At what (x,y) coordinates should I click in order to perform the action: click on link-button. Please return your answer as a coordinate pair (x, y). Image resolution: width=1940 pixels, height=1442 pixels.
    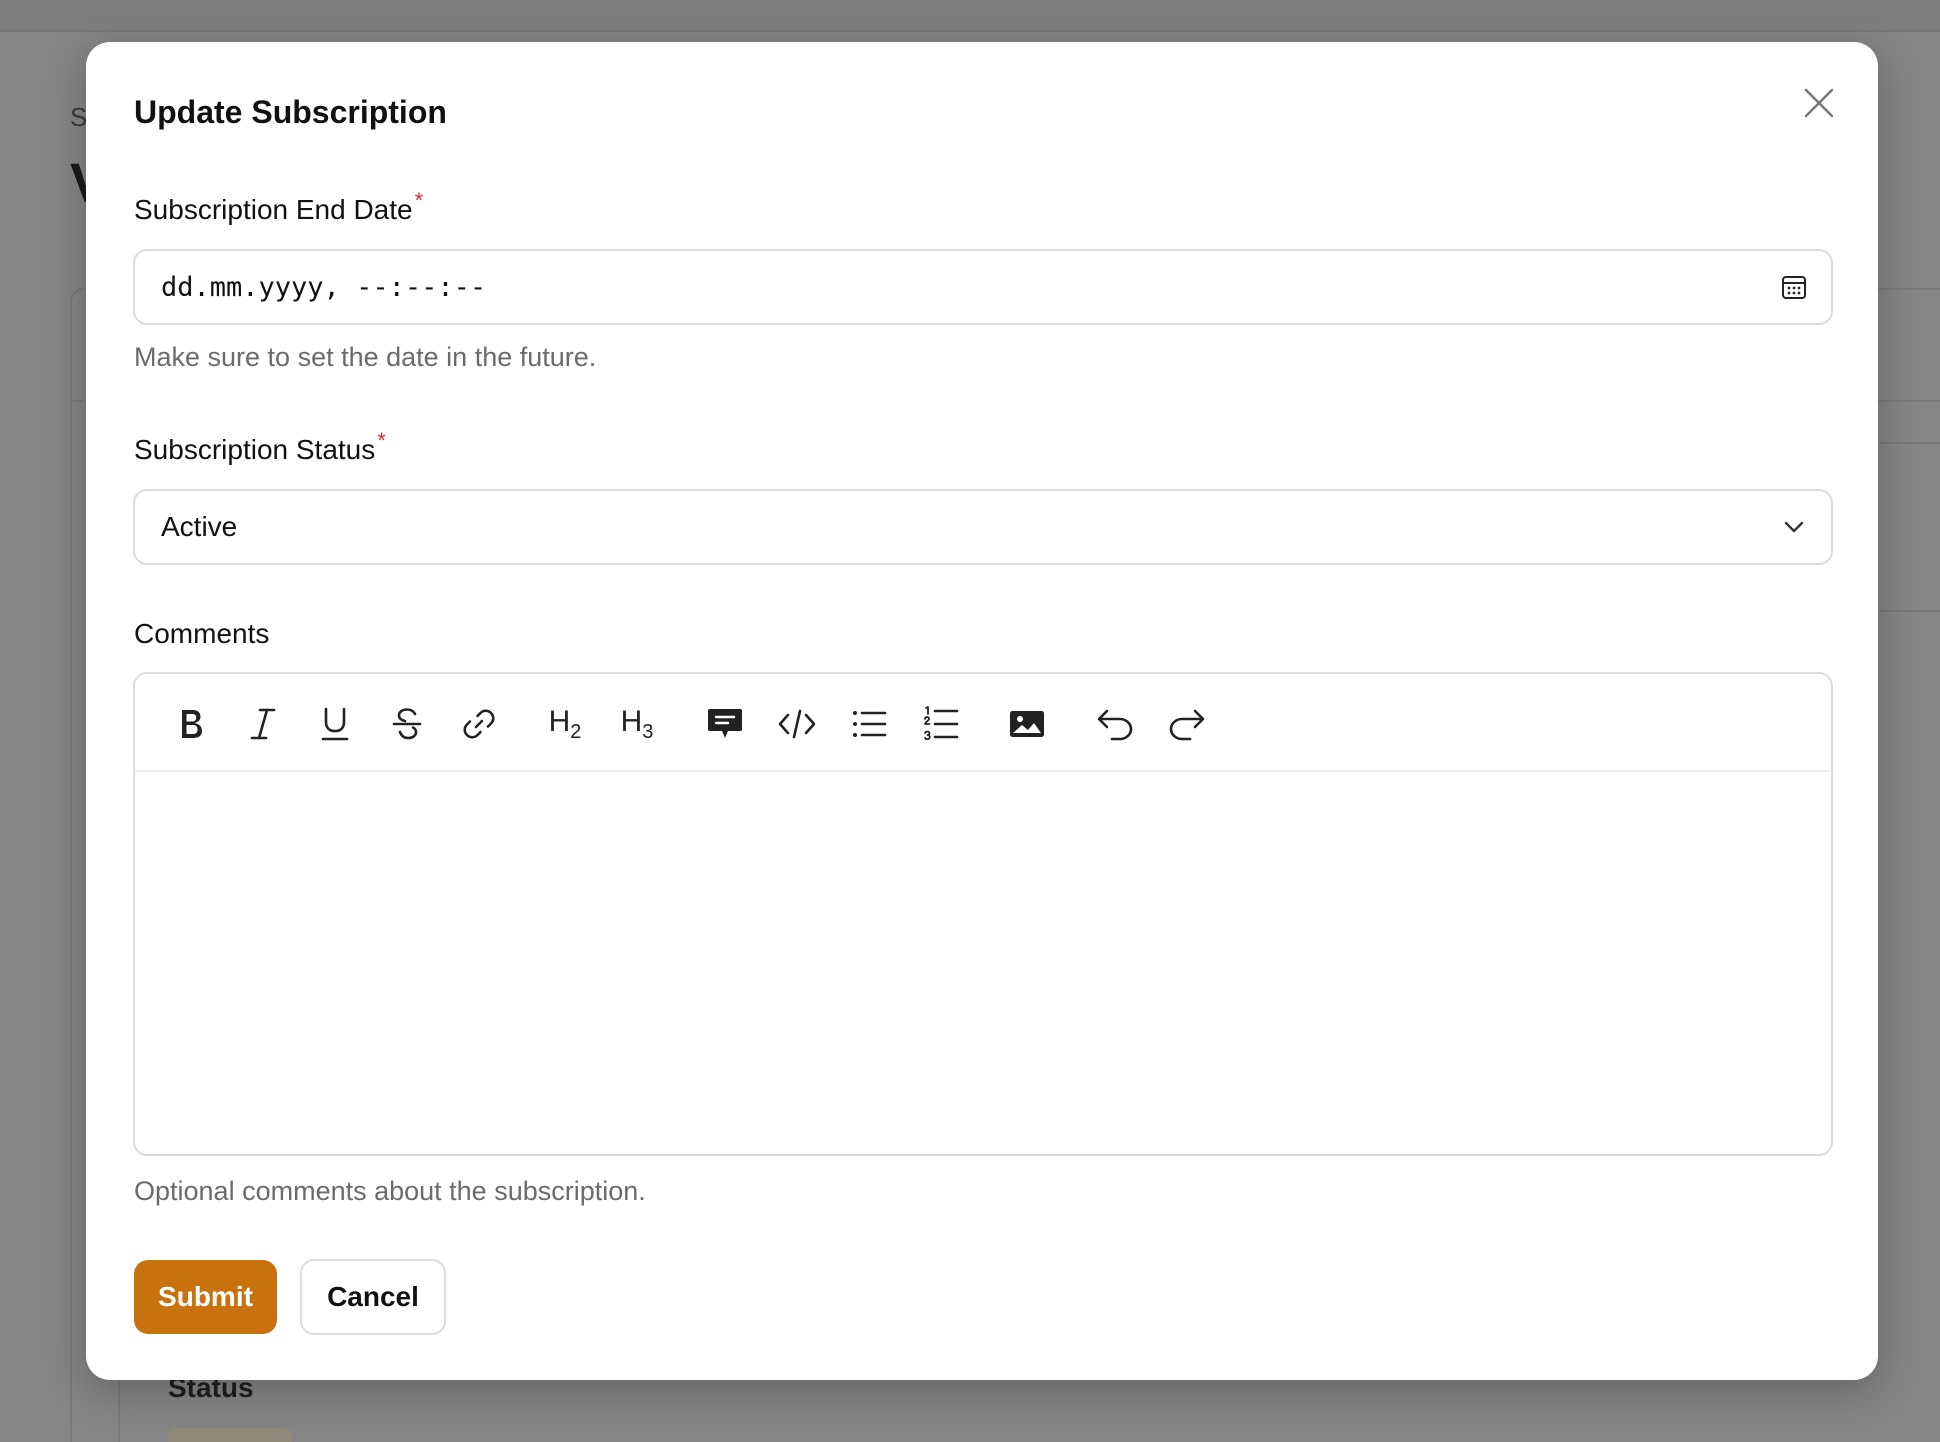
    Looking at the image, I should click on (479, 724).